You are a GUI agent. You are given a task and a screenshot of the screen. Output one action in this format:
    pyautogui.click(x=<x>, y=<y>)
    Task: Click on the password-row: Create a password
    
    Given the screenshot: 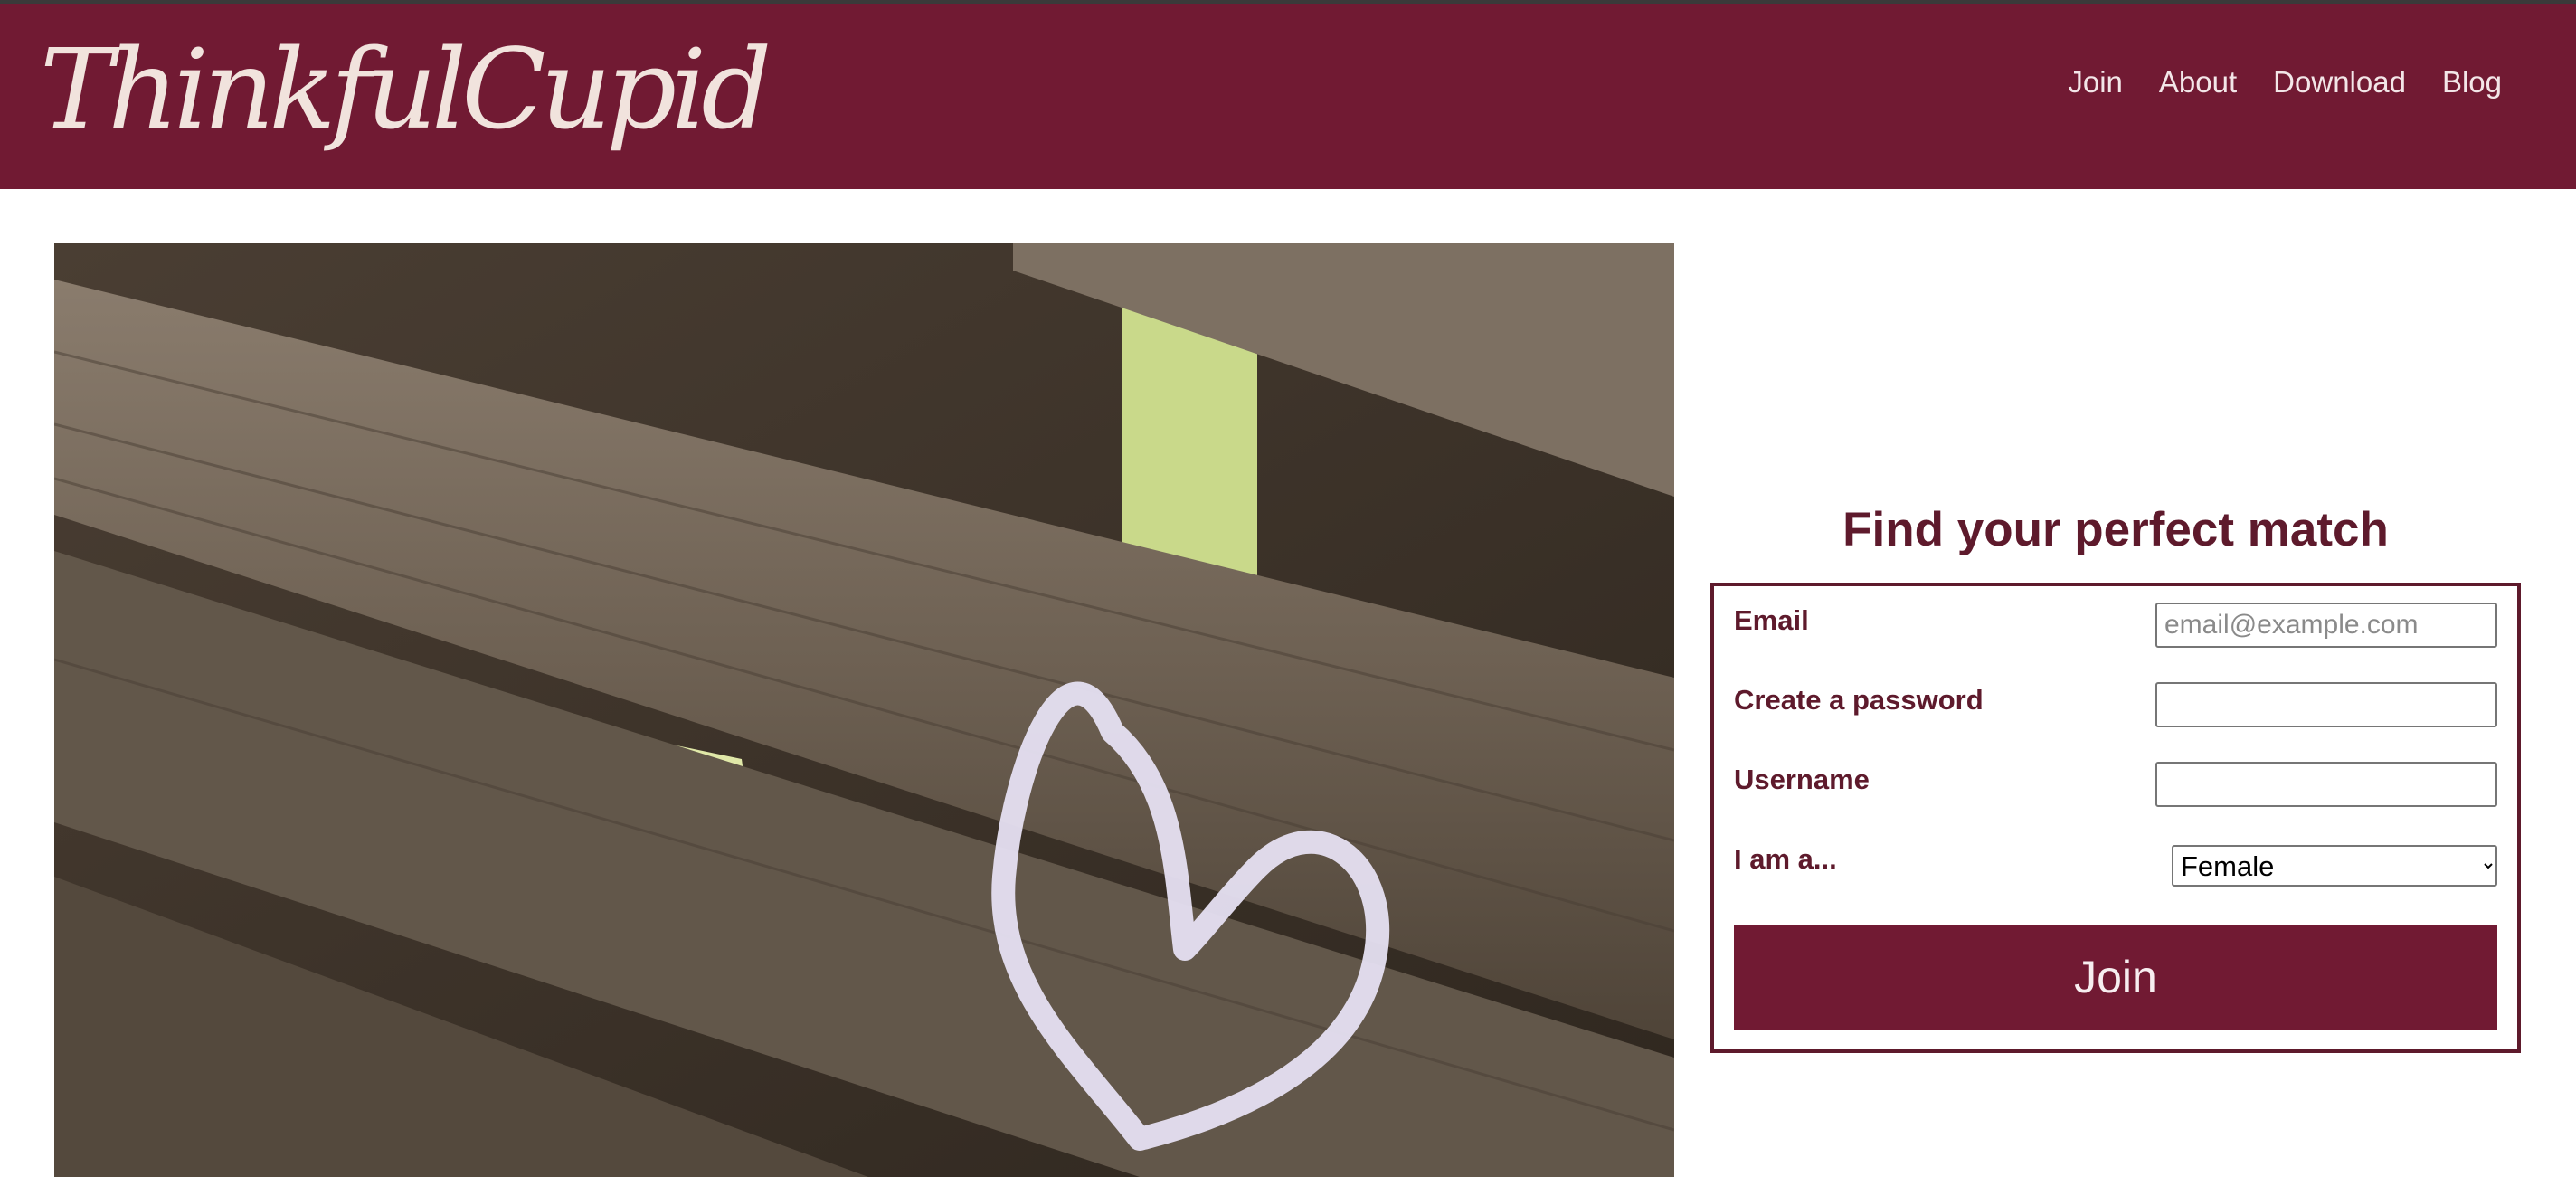 What is the action you would take?
    pyautogui.click(x=2116, y=722)
    